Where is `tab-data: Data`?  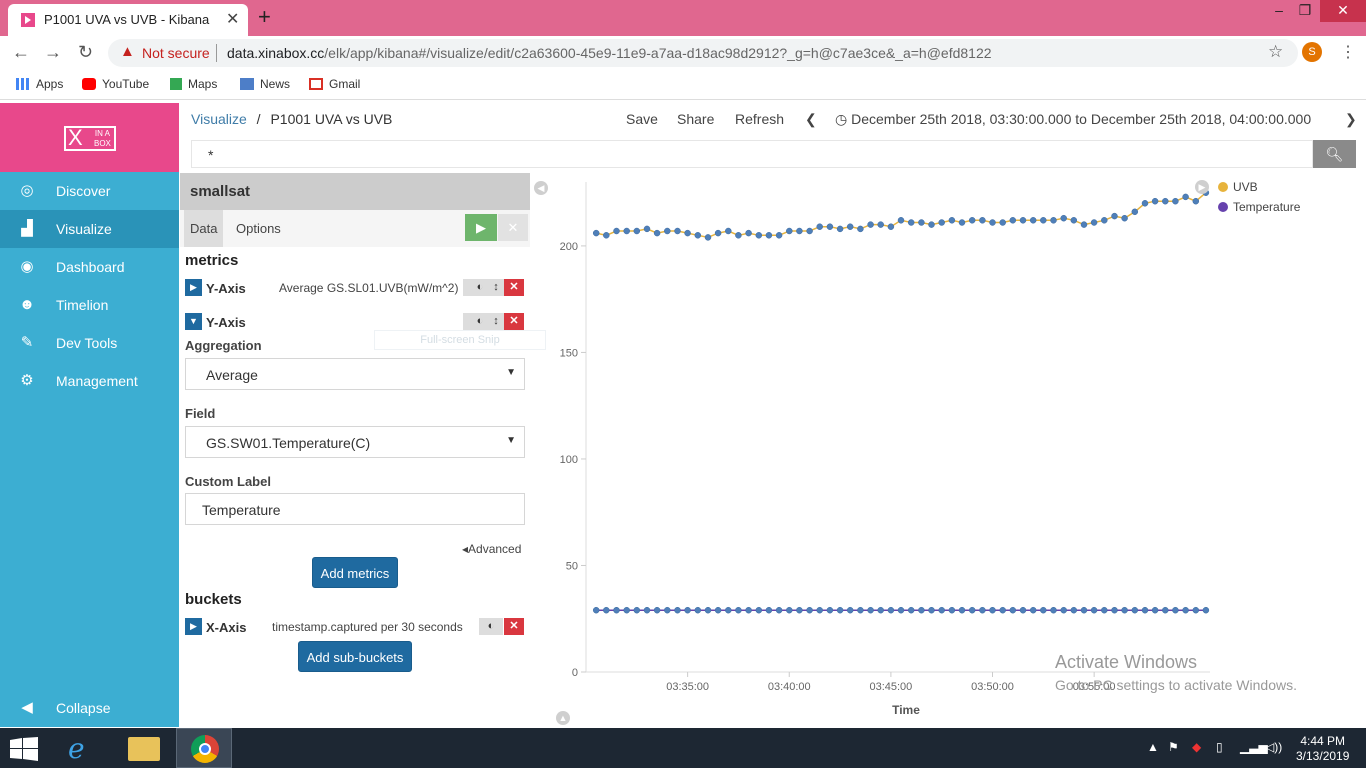 tab-data: Data is located at coordinates (204, 228).